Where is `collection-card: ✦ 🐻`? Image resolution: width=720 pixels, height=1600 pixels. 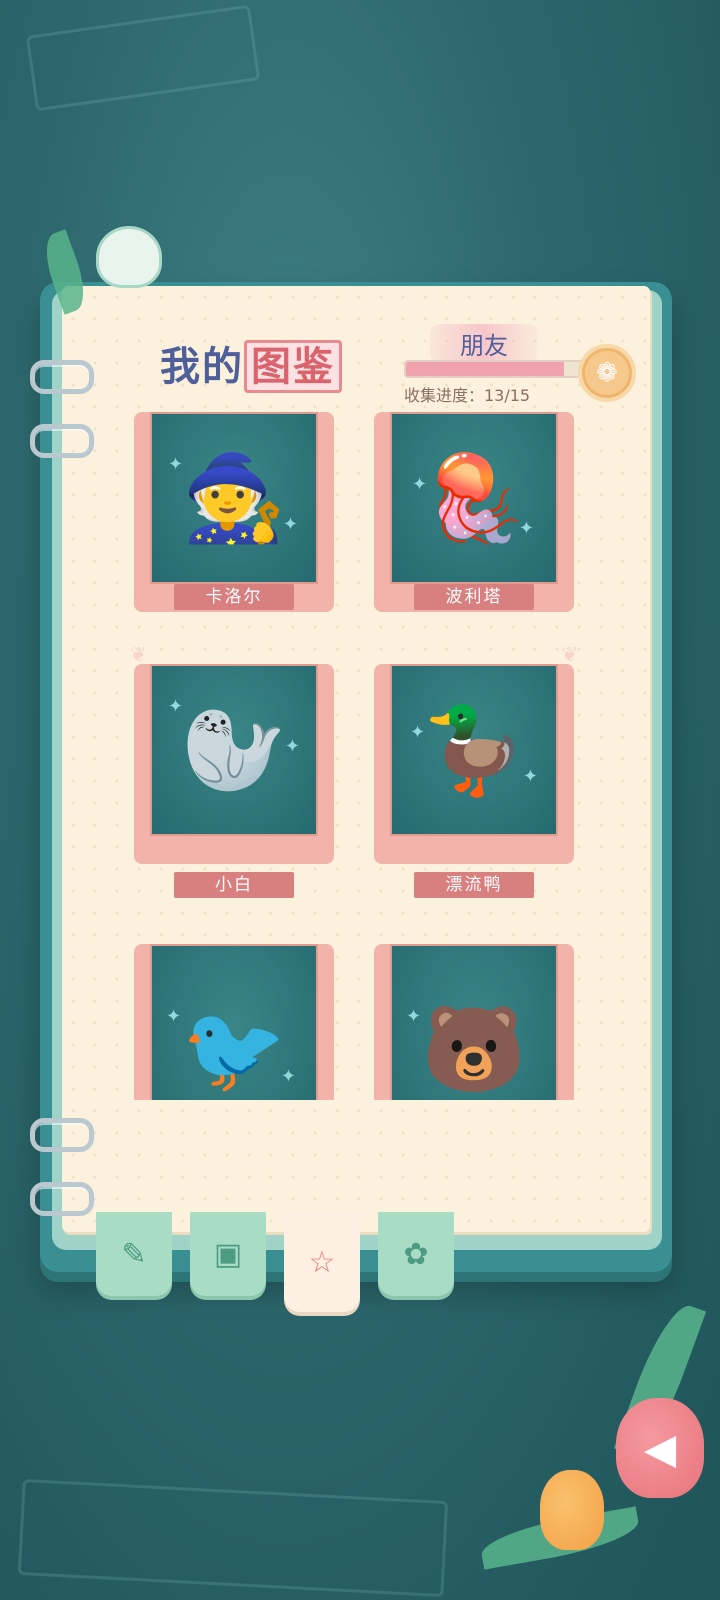 collection-card: ✦ 🐻 is located at coordinates (474, 1022).